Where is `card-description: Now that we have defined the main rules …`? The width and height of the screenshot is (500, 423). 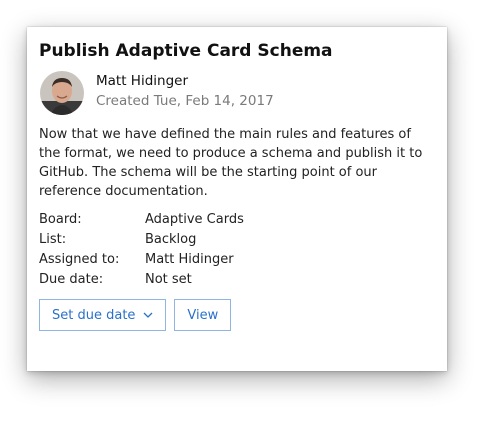 card-description: Now that we have defined the main rules … is located at coordinates (231, 163).